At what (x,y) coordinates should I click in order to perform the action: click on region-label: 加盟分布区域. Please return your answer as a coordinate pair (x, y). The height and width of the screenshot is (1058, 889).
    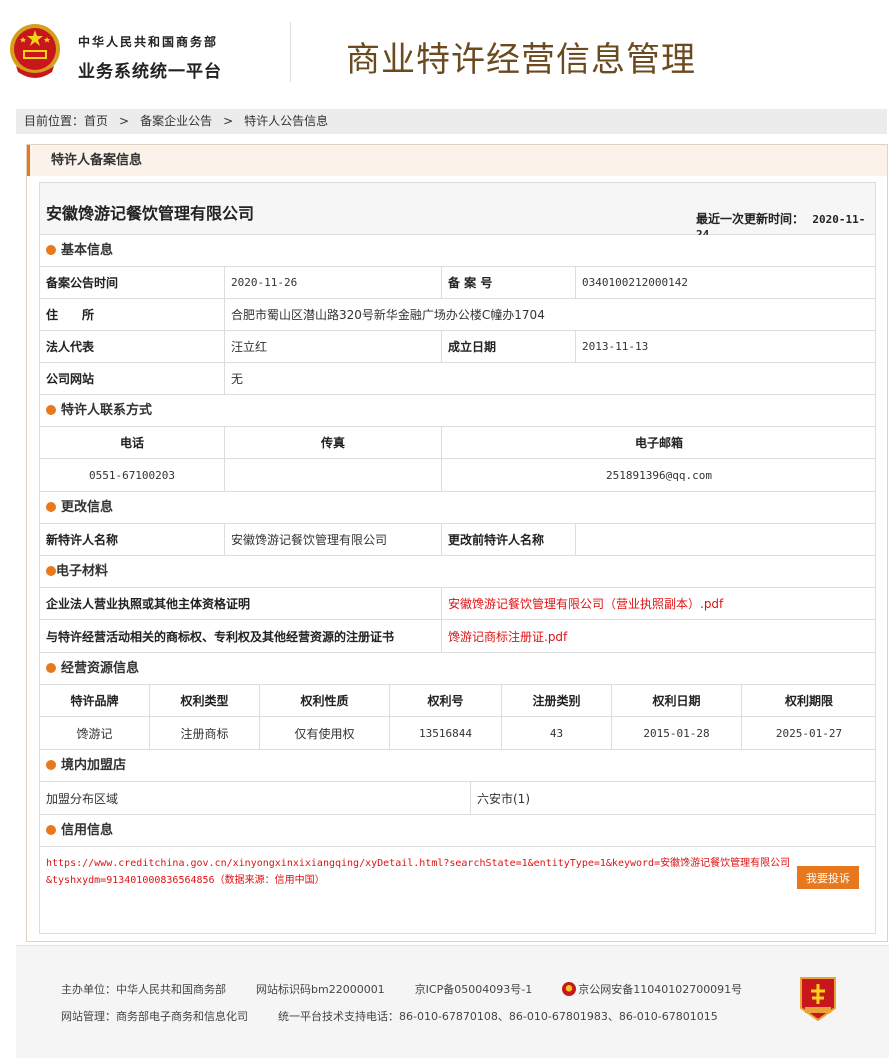
    Looking at the image, I should click on (255, 798).